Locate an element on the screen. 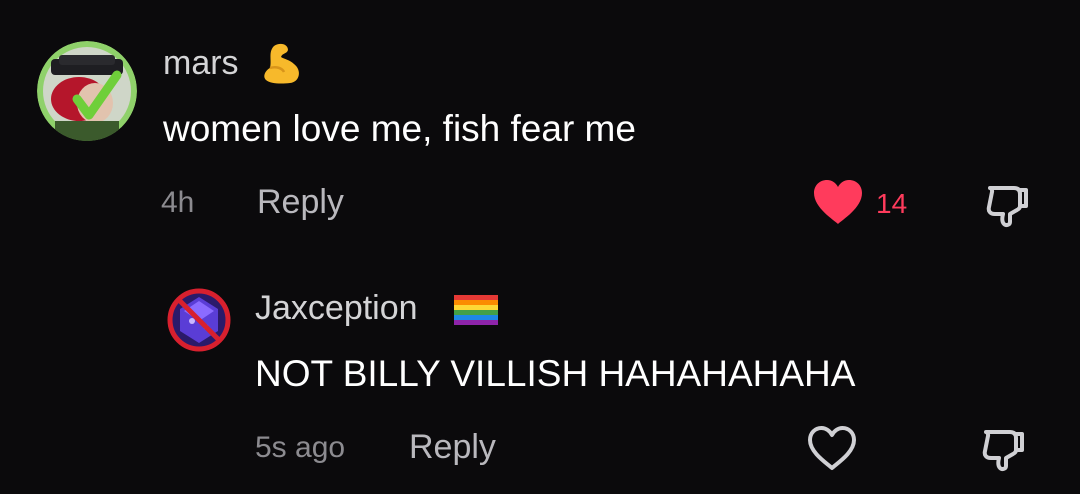 Image resolution: width=1080 pixels, height=494 pixels. comment-username: Jaxception is located at coordinates (336, 308).